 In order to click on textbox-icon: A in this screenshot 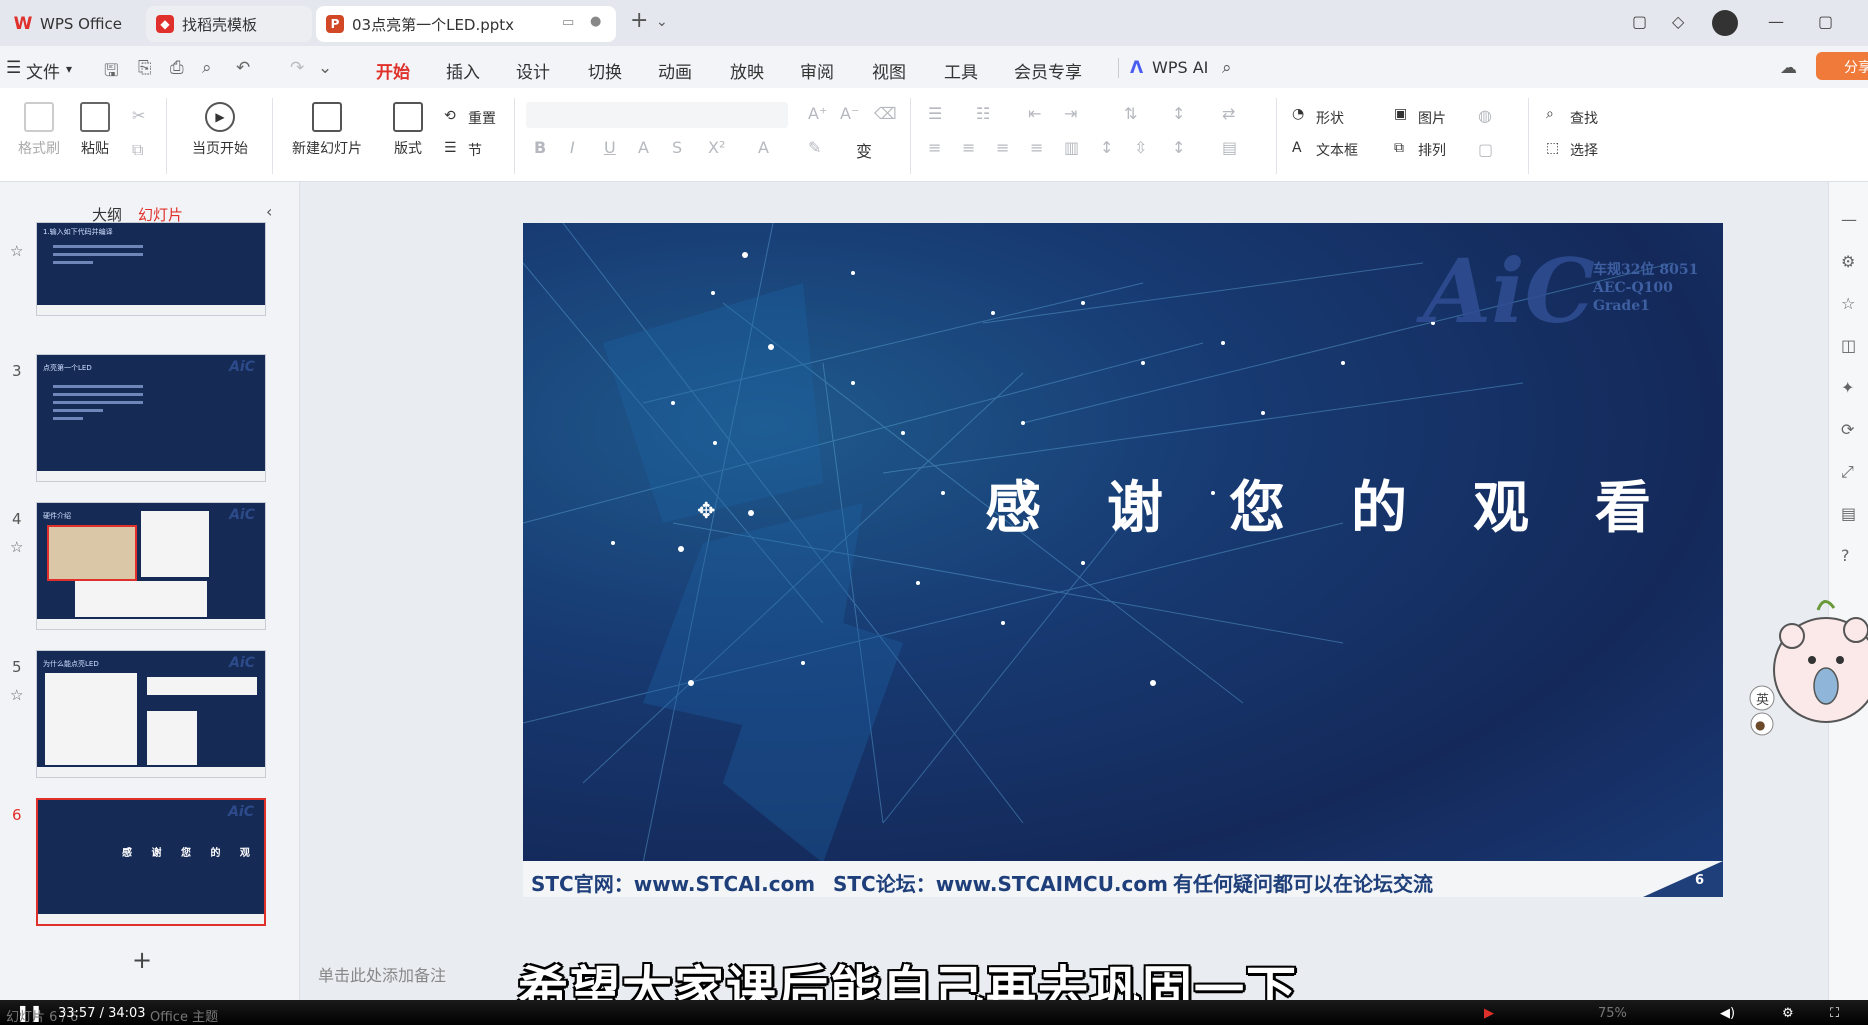, I will do `click(1297, 148)`.